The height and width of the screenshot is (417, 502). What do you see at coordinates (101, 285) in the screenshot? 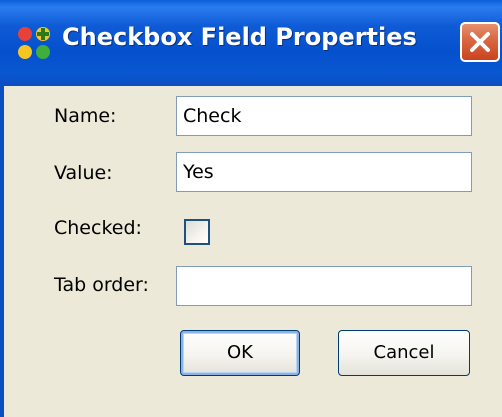
I see `tab-order-label: Tab order:` at bounding box center [101, 285].